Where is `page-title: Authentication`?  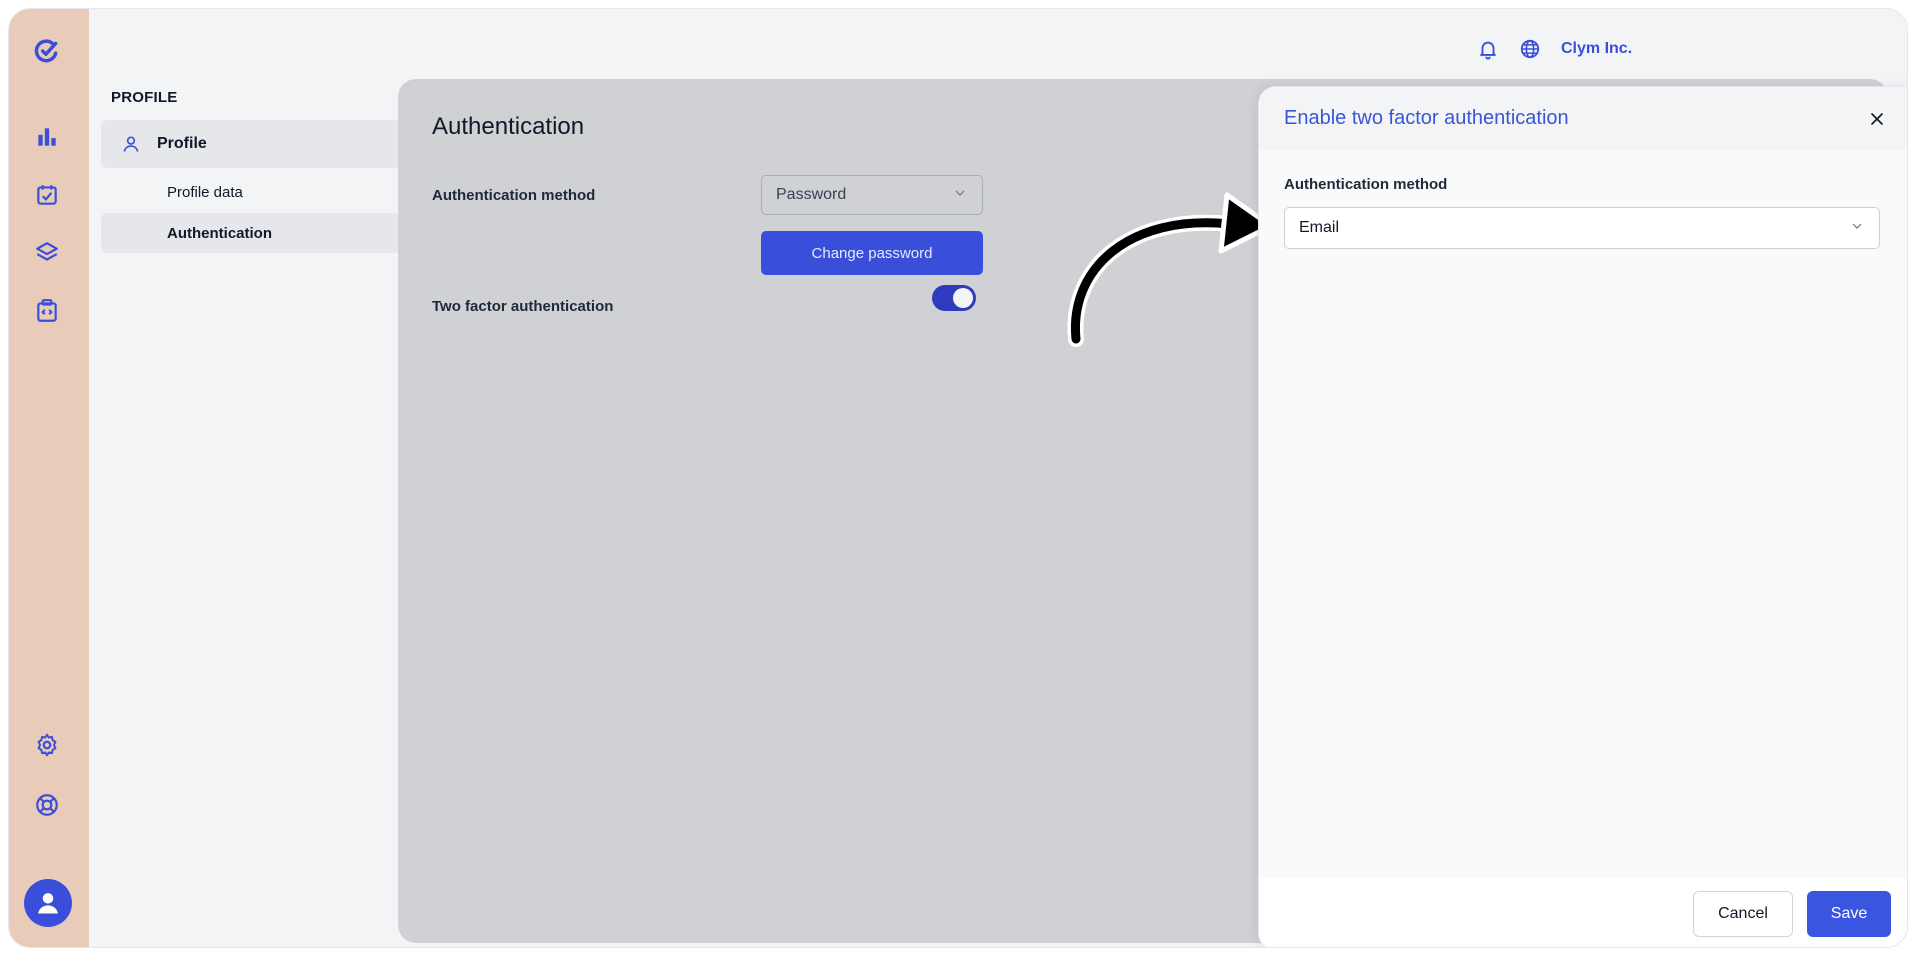
page-title: Authentication is located at coordinates (508, 126).